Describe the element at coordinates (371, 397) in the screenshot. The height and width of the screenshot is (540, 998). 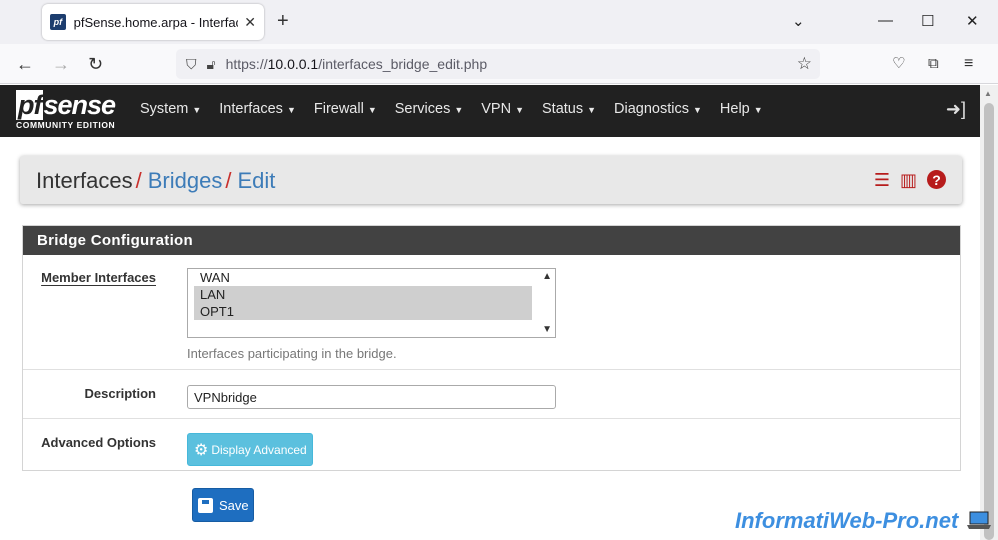
I see `description-input: VPNbridge` at that location.